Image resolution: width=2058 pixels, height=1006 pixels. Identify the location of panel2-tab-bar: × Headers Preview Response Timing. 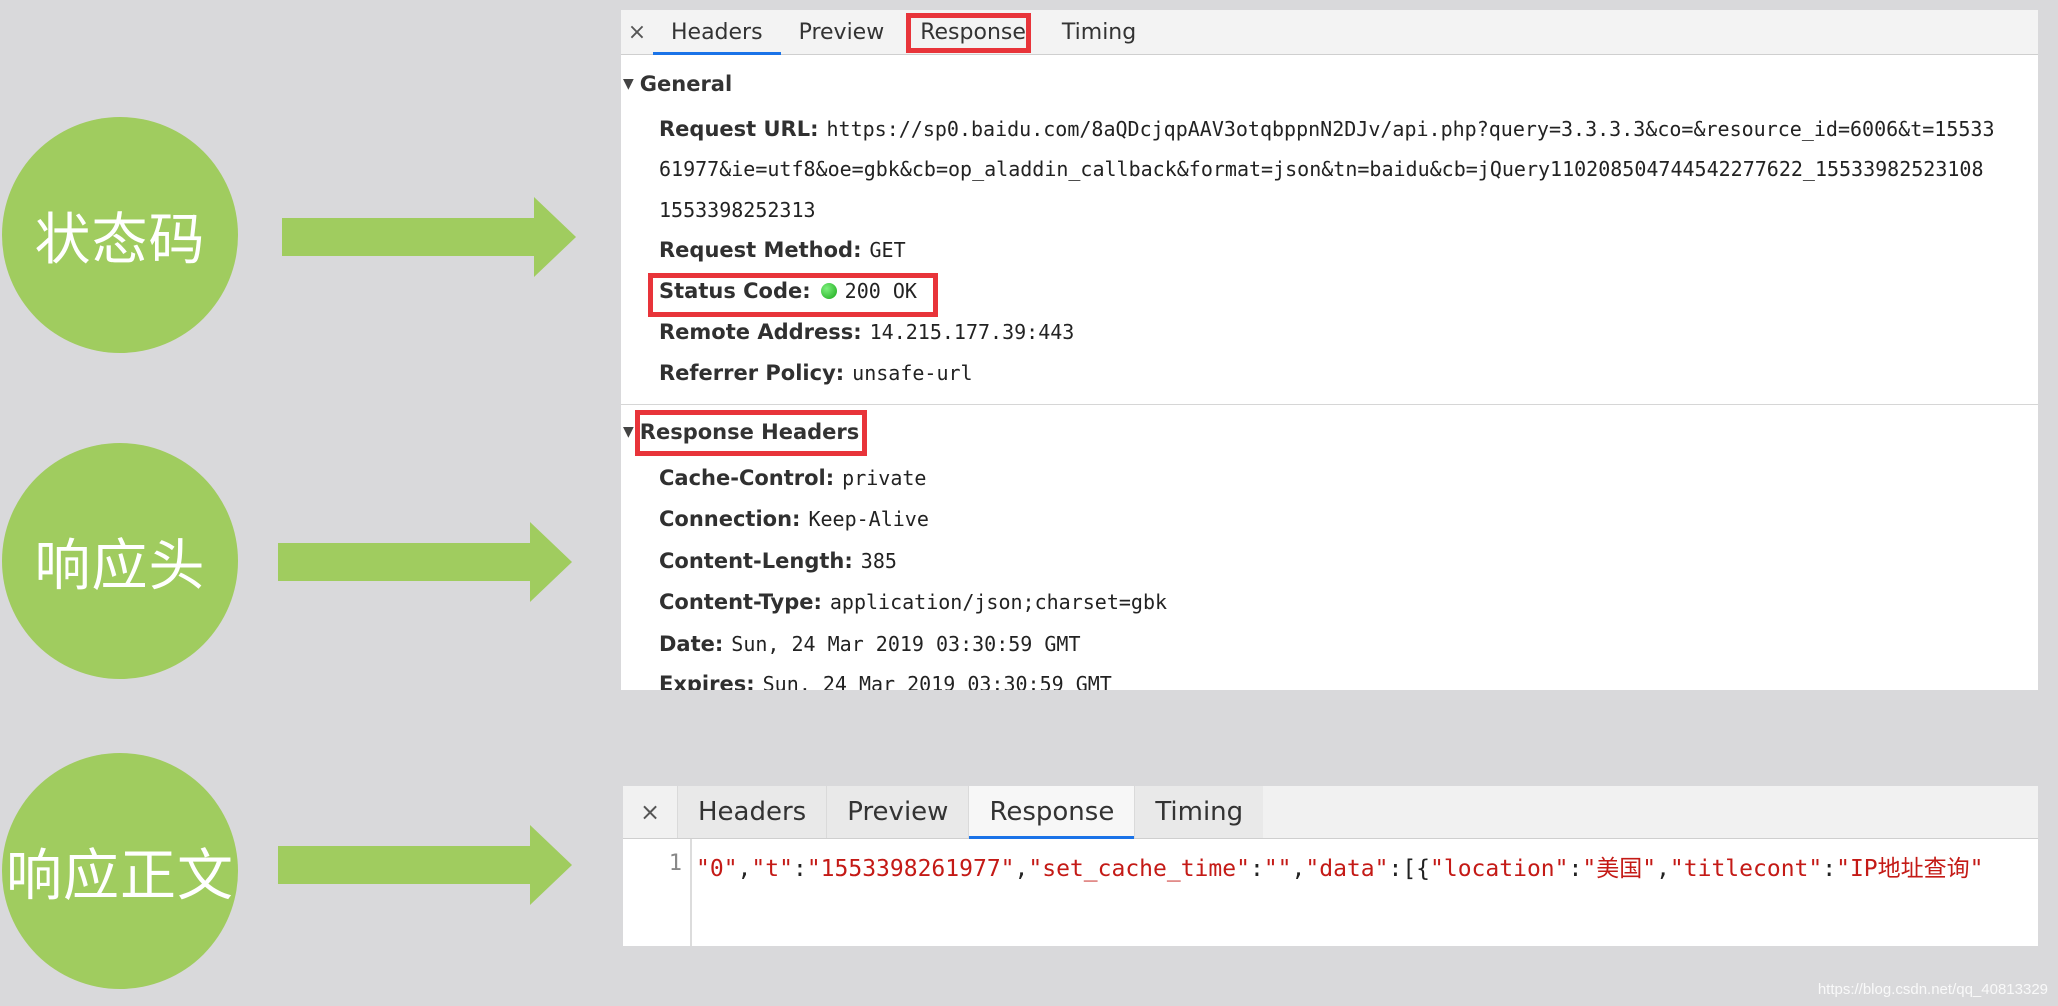
(1330, 812).